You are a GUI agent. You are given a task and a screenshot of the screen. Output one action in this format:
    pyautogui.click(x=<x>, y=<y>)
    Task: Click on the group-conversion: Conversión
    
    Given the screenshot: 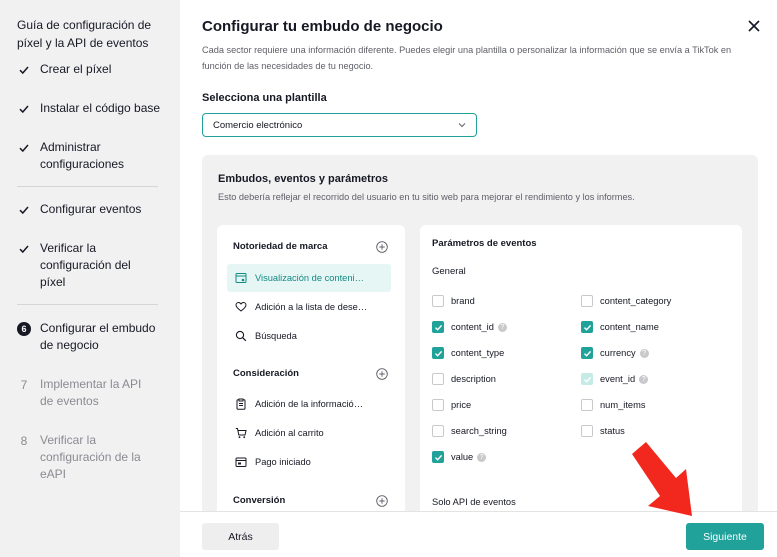 What is the action you would take?
    pyautogui.click(x=311, y=501)
    